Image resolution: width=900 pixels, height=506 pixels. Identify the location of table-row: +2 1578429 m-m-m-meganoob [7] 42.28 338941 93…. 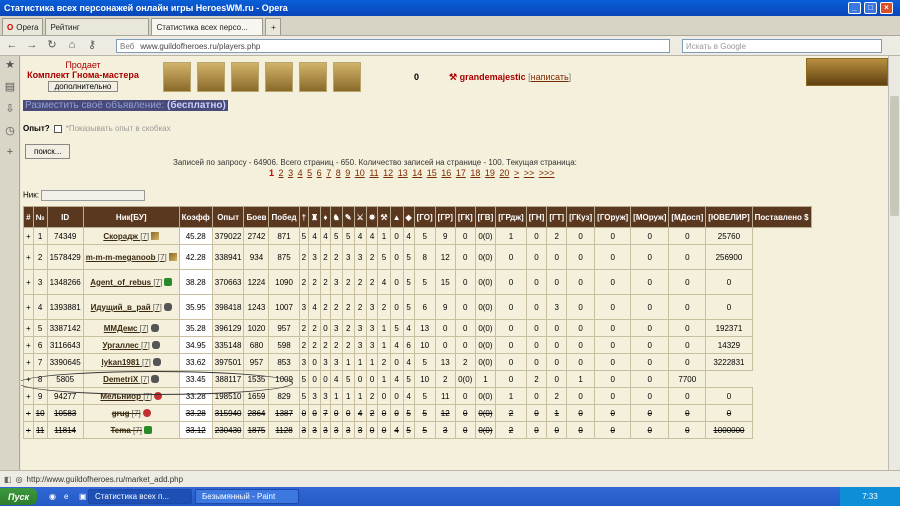
(417, 257).